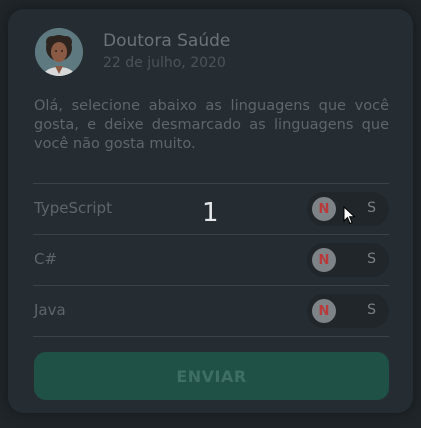 The image size is (421, 428). What do you see at coordinates (50, 310) in the screenshot?
I see `language-label: Java` at bounding box center [50, 310].